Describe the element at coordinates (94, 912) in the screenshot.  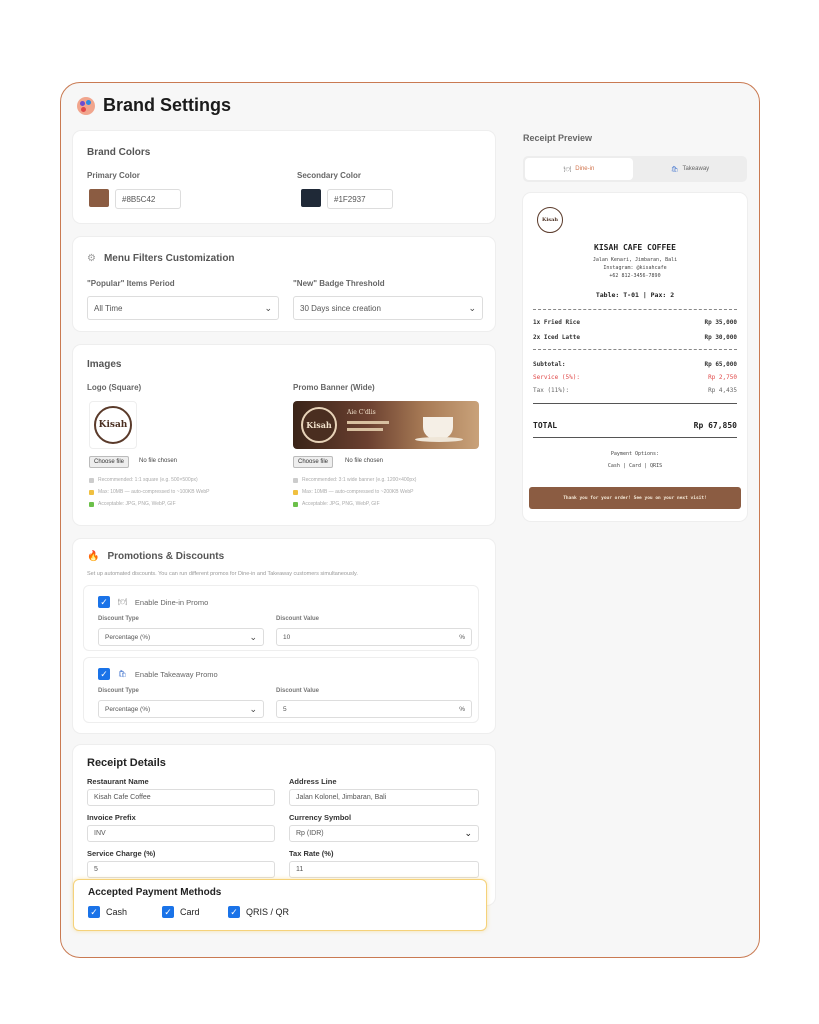
I see `cash-checkbox: ✓` at that location.